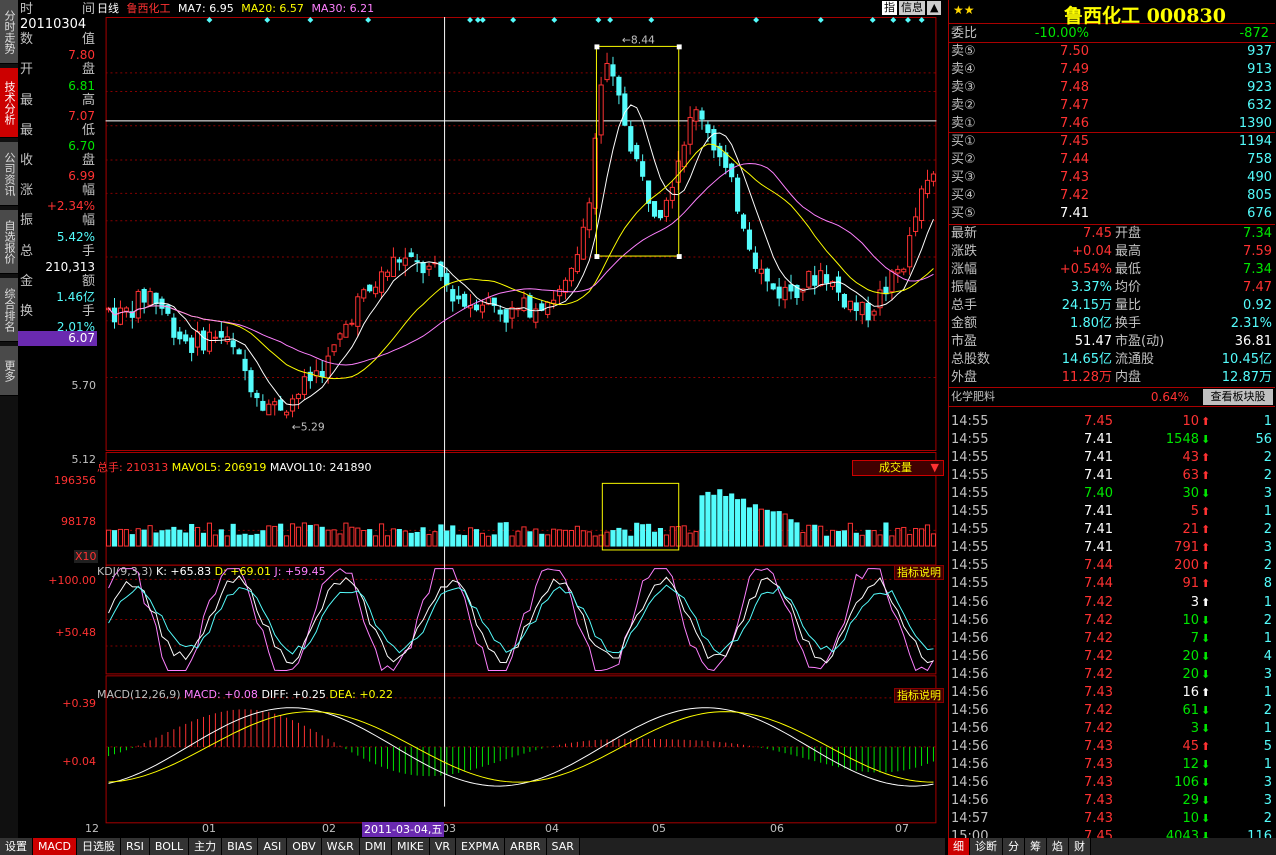 This screenshot has height=855, width=1276. I want to click on left-tab-4: 综合排名, so click(9, 310).